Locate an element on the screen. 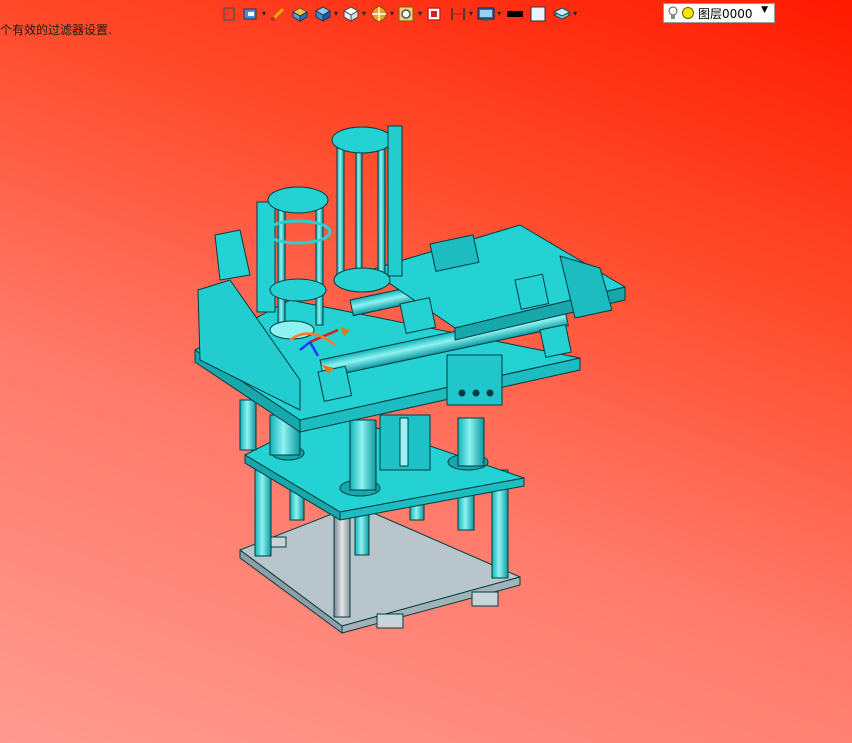 This screenshot has height=743, width=852. dimension-icon: ▾ is located at coordinates (460, 14).